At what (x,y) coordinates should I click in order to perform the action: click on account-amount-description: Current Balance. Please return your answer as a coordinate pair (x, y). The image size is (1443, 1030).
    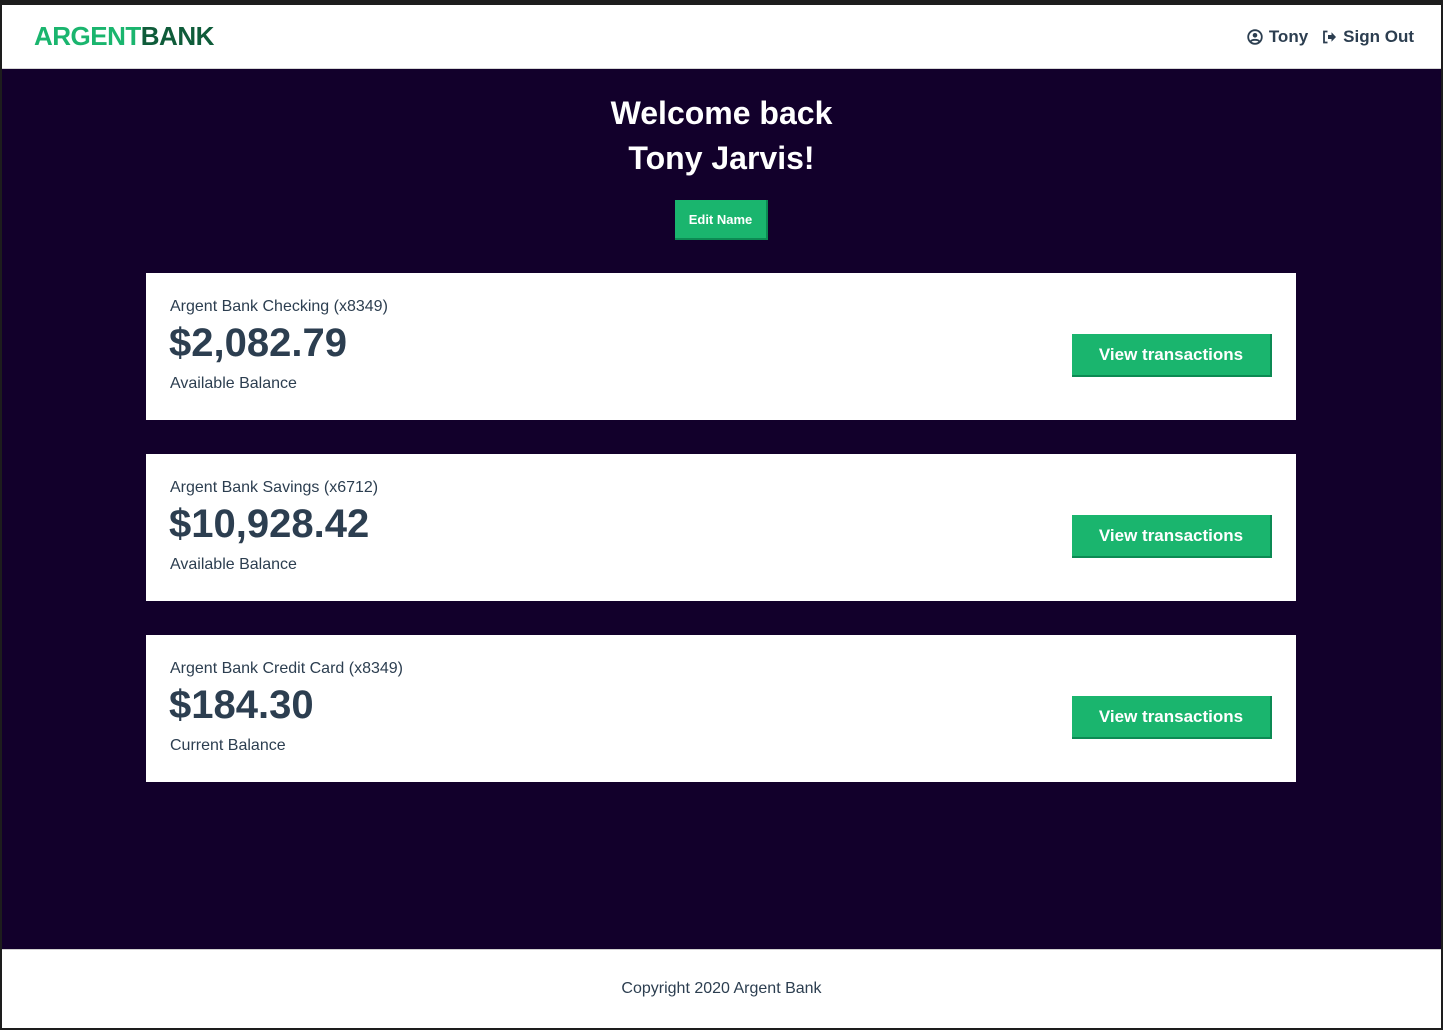
    Looking at the image, I should click on (228, 745).